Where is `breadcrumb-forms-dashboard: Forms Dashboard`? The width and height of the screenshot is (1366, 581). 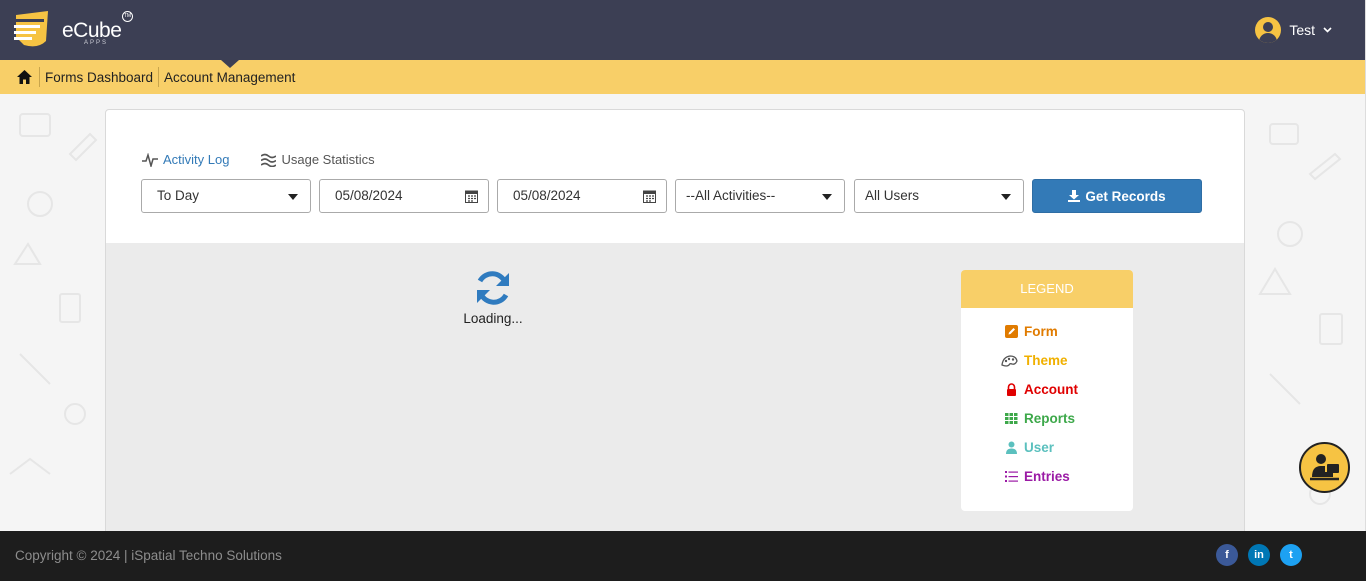 breadcrumb-forms-dashboard: Forms Dashboard is located at coordinates (99, 77).